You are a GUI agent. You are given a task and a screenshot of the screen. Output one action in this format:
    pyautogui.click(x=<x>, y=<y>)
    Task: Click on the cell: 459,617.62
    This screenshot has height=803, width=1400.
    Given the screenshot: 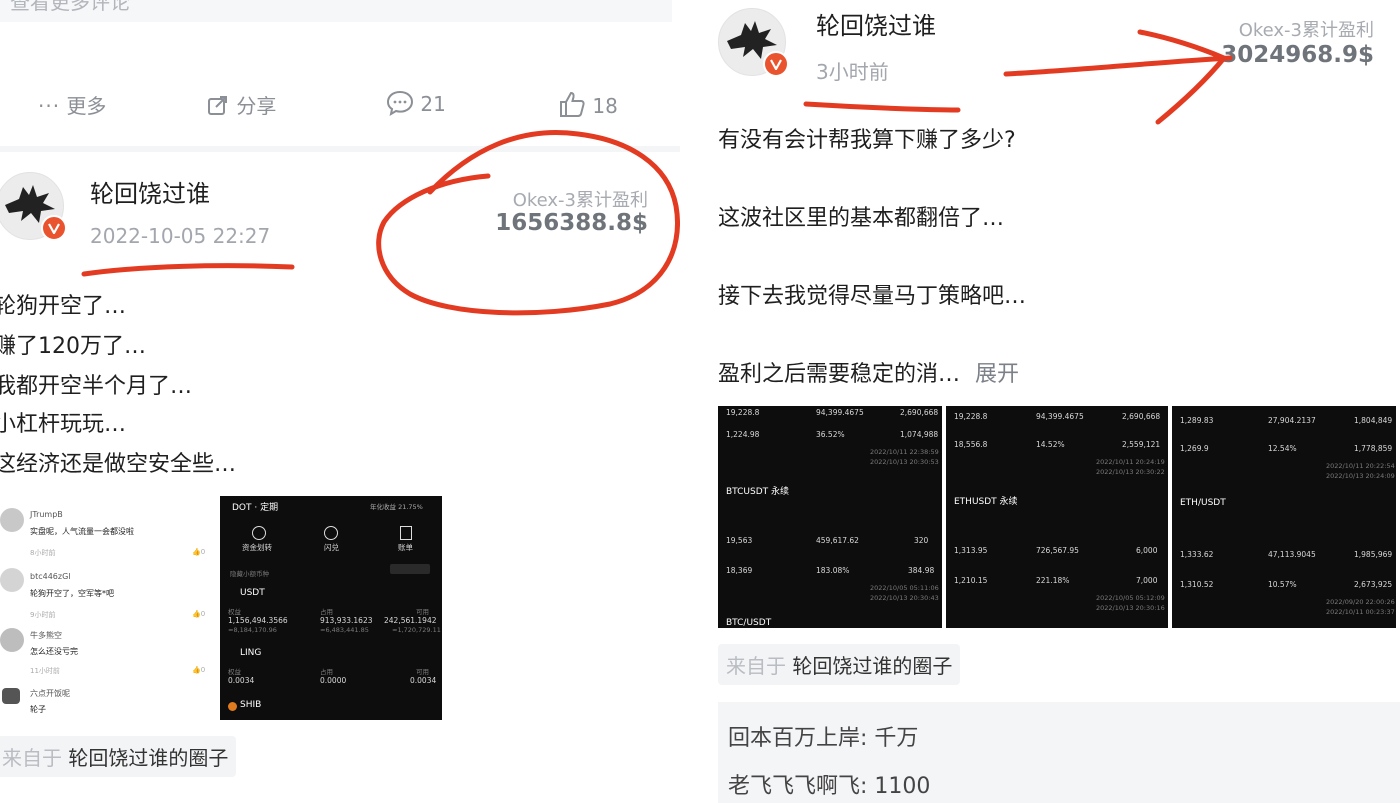 What is the action you would take?
    pyautogui.click(x=837, y=540)
    